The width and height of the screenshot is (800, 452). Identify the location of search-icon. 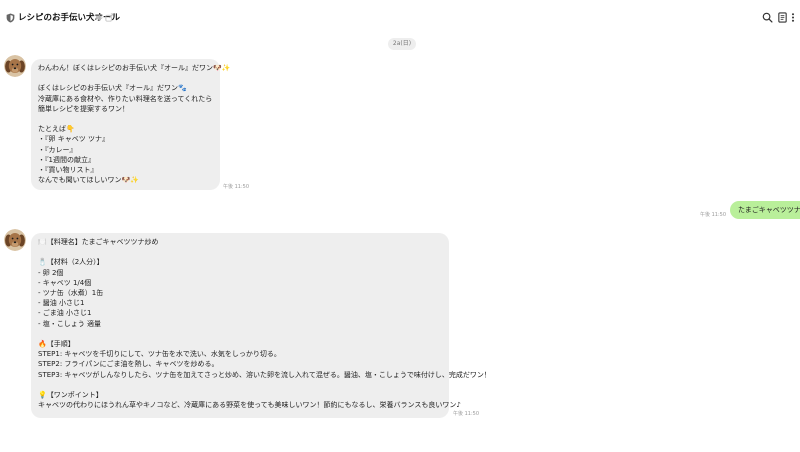
(767, 17).